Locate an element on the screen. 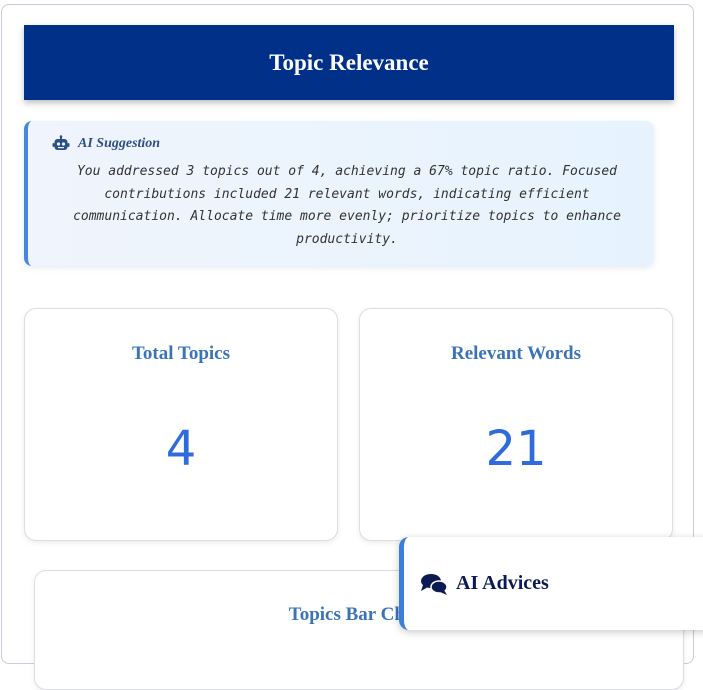 This screenshot has height=690, width=703. stat-label: Relevant Words is located at coordinates (515, 353).